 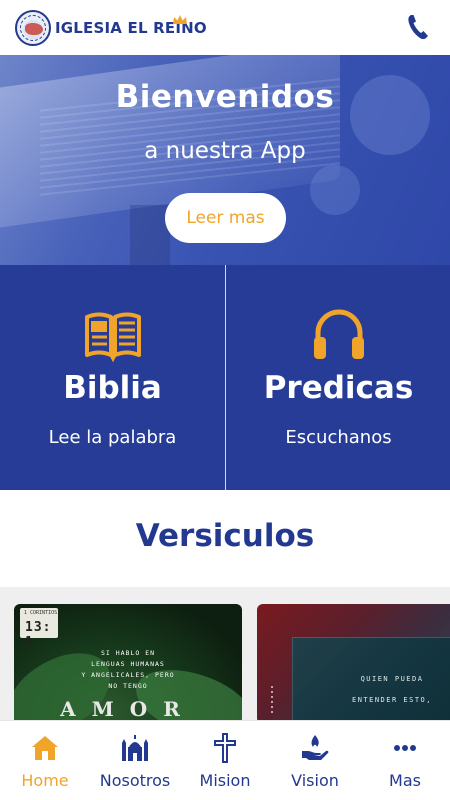 What do you see at coordinates (225, 536) in the screenshot?
I see `section-title-versiculos: Versiculos` at bounding box center [225, 536].